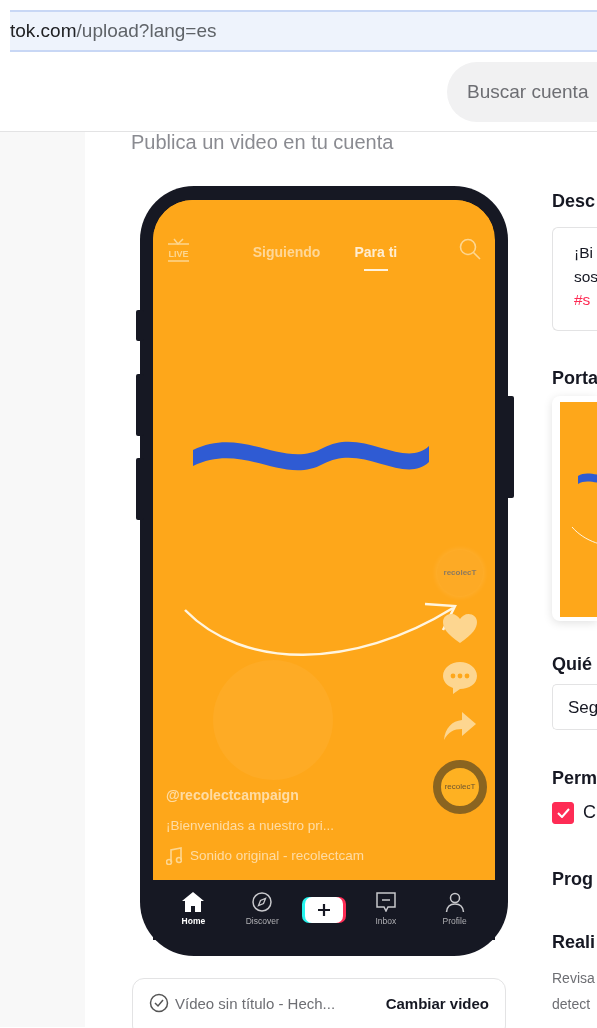 The image size is (597, 1028). I want to click on nav-tab: Home, so click(193, 910).